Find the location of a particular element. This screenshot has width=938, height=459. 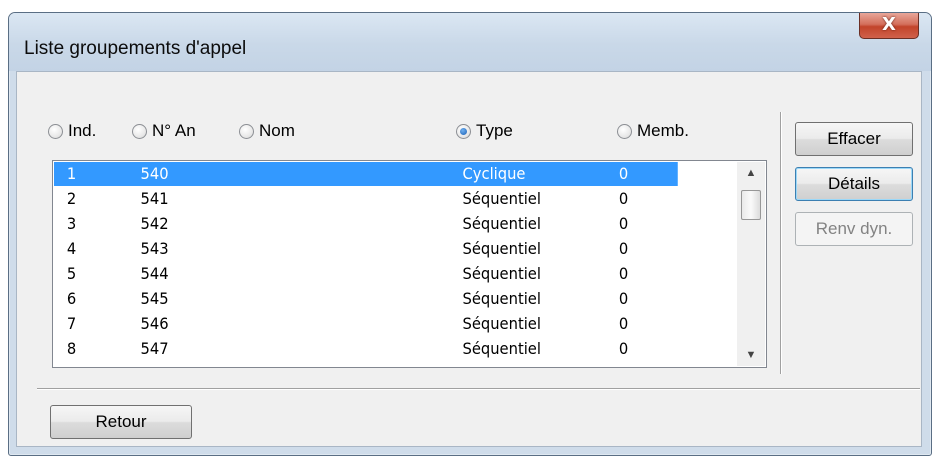

row-number: 546 is located at coordinates (154, 323).